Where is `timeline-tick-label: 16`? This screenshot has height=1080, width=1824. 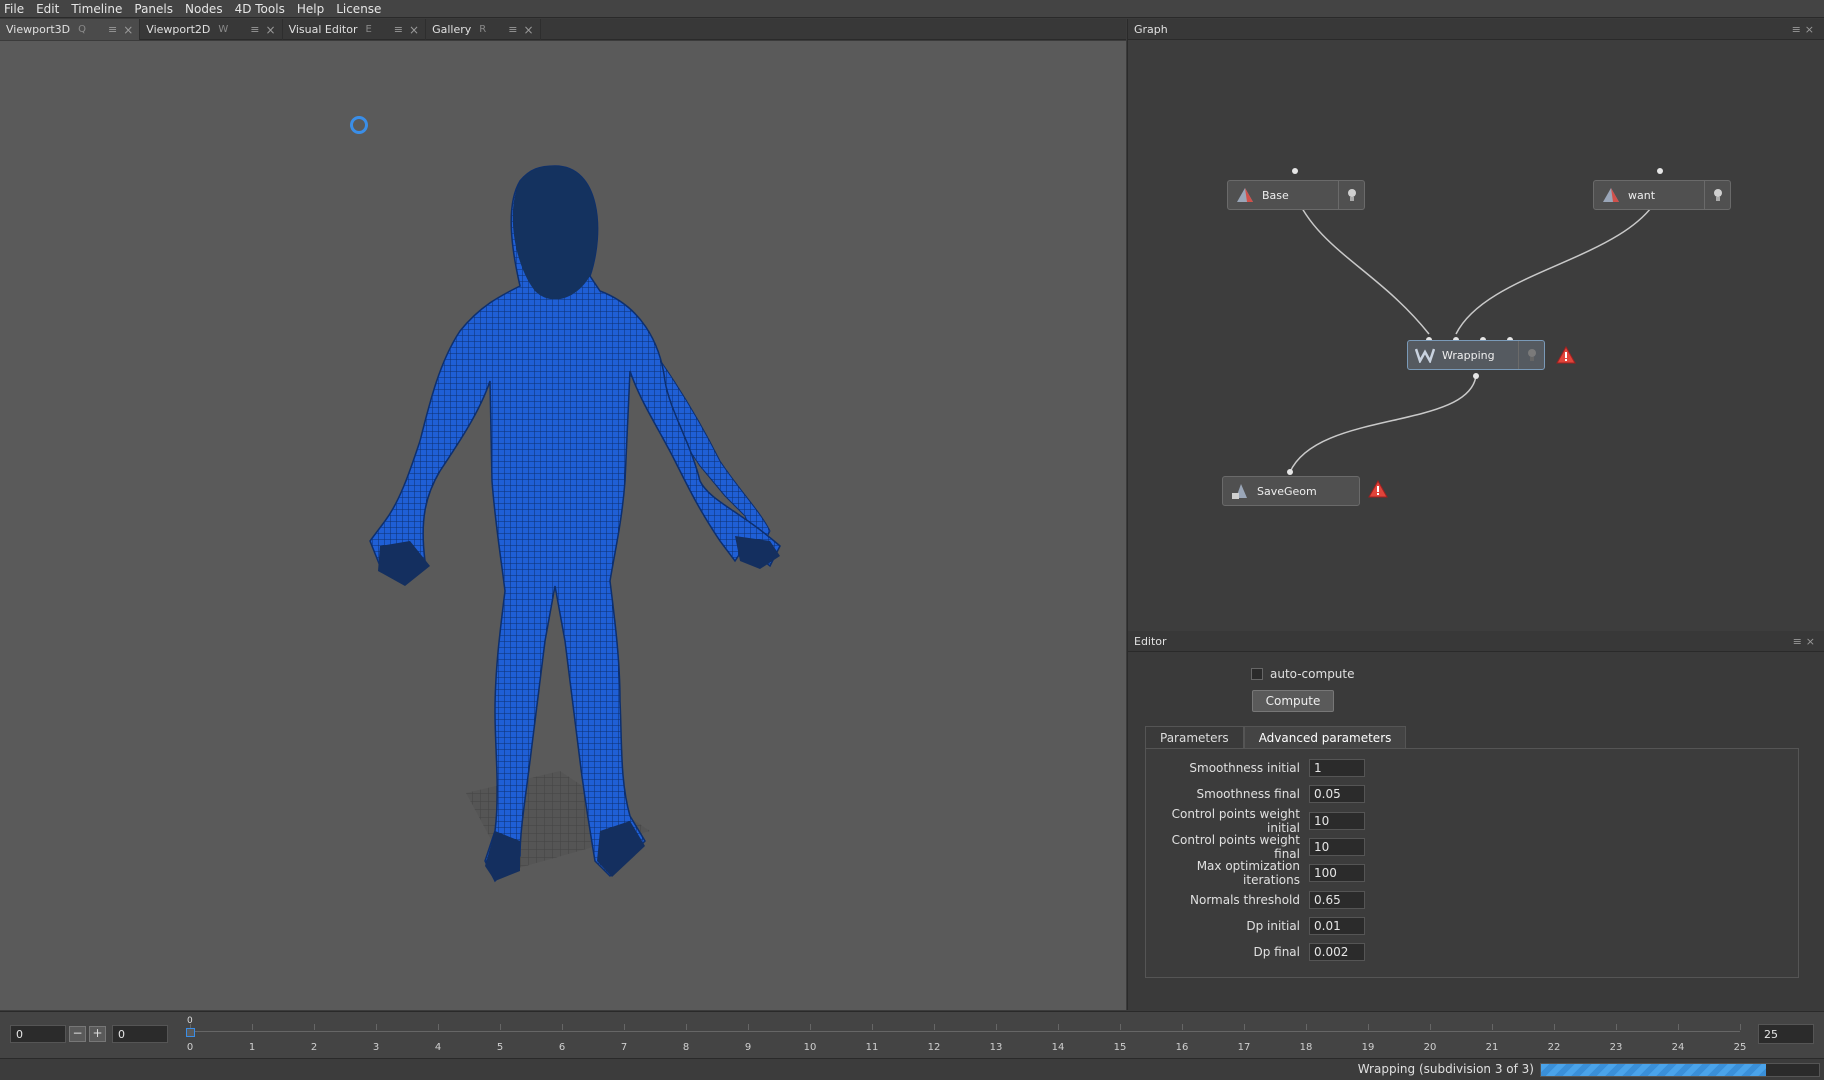
timeline-tick-label: 16 is located at coordinates (1182, 1047).